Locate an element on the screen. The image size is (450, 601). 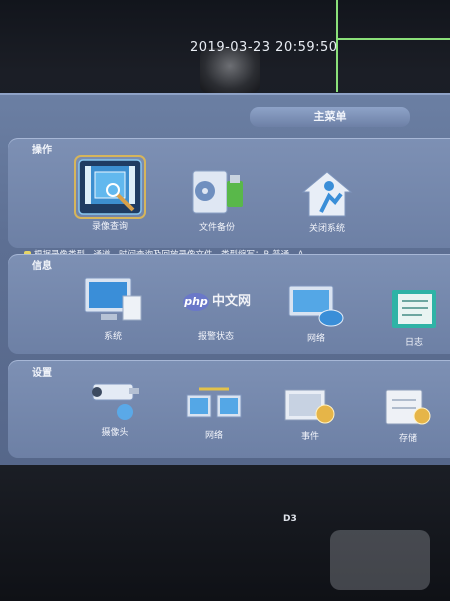
corner-watermark is located at coordinates (380, 560).